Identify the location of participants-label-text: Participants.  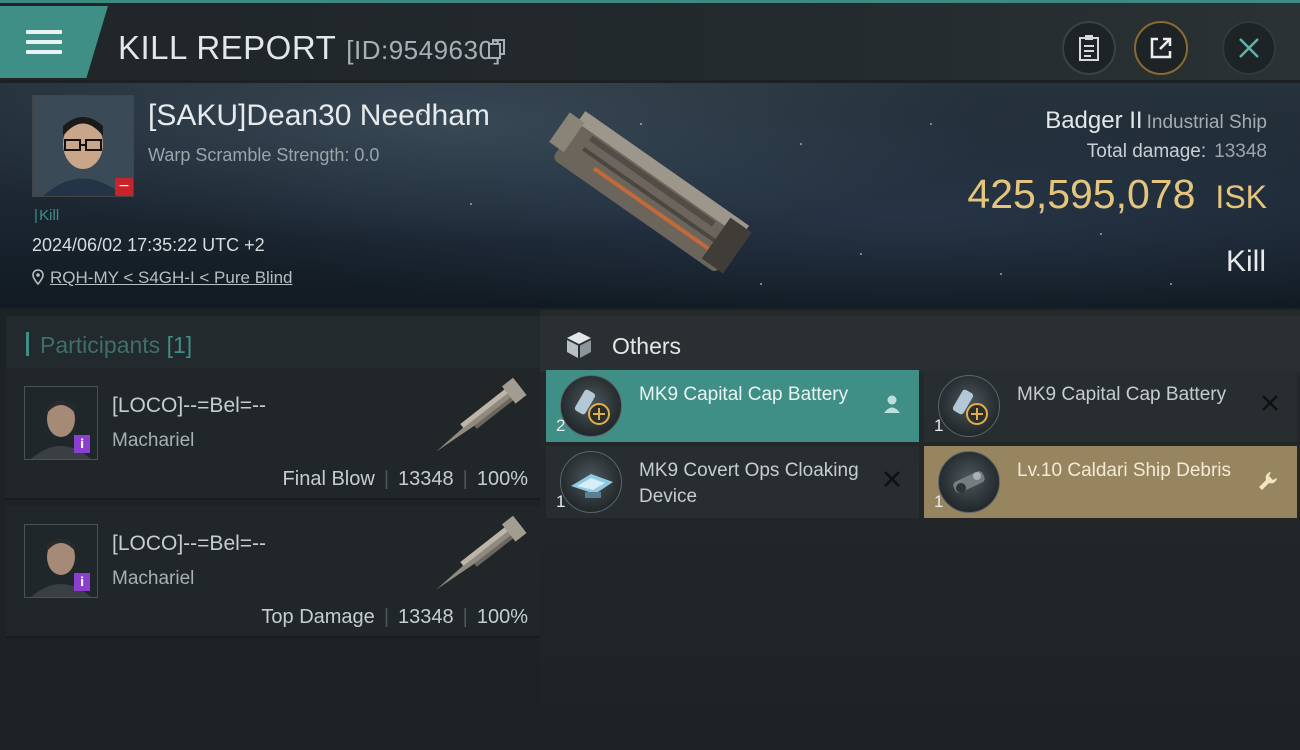
(100, 345).